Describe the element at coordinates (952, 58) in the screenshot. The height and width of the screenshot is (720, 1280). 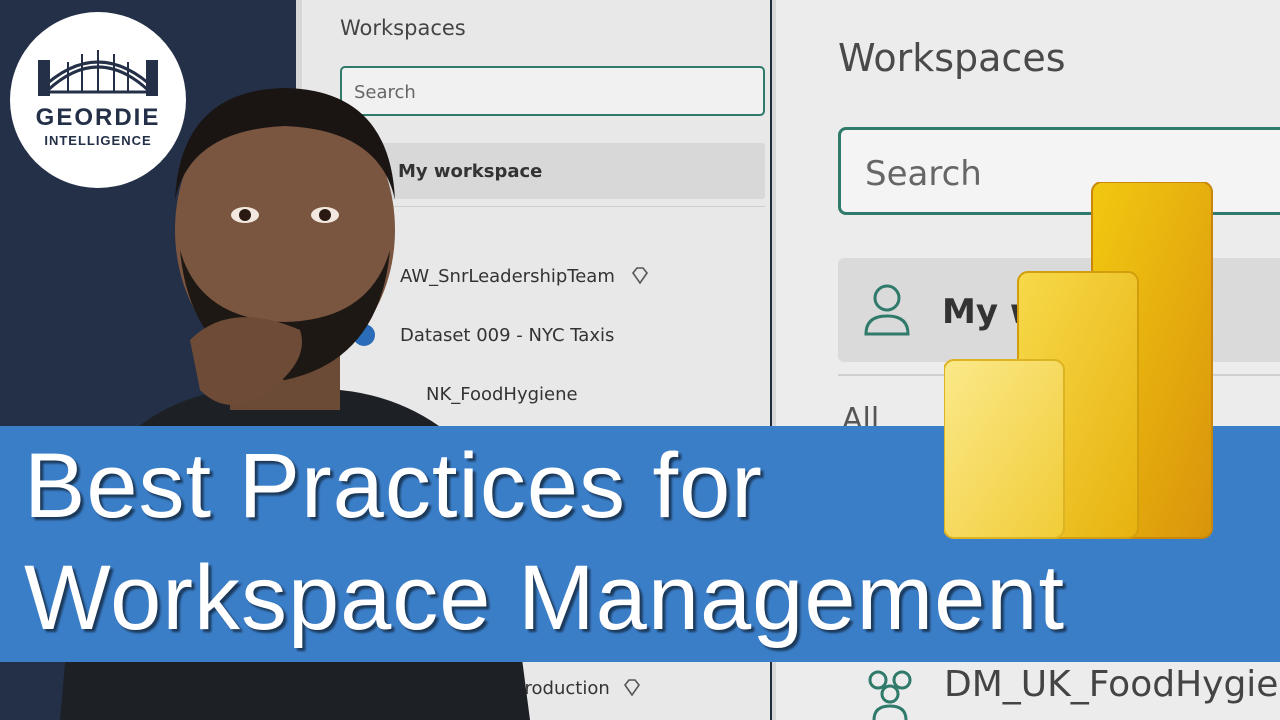
I see `zoom-panel-title: Workspaces` at that location.